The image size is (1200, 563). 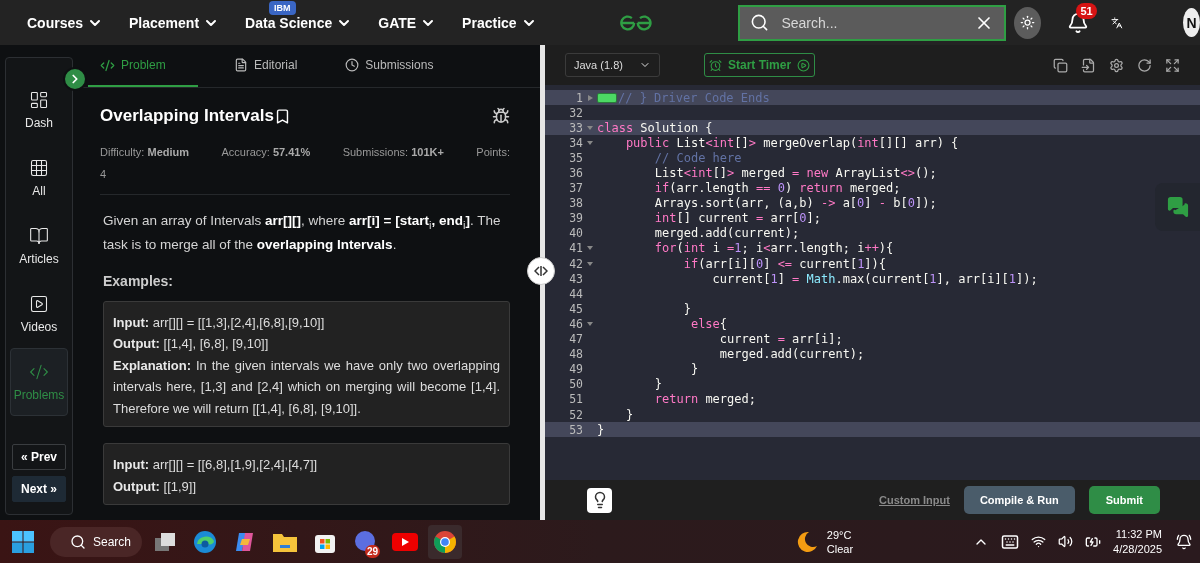 What do you see at coordinates (791, 354) in the screenshot?
I see `code-line: merged.add(current);` at bounding box center [791, 354].